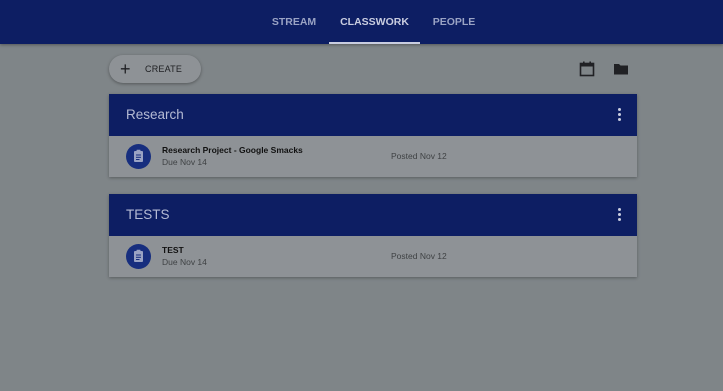 The width and height of the screenshot is (723, 391). What do you see at coordinates (125, 69) in the screenshot?
I see `plus-icon: +` at bounding box center [125, 69].